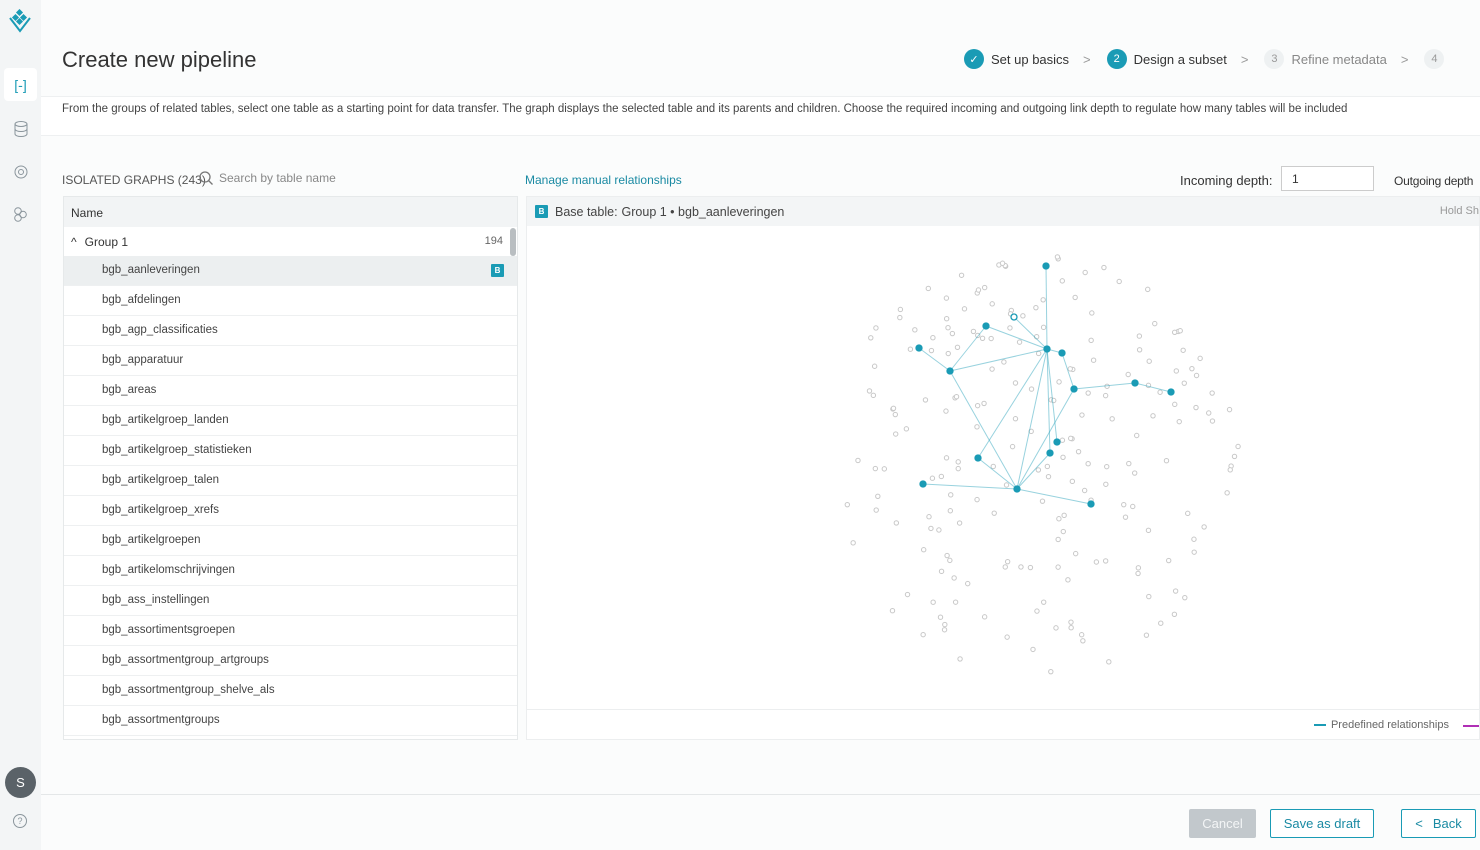  Describe the element at coordinates (20, 171) in the screenshot. I see `target-icon` at that location.